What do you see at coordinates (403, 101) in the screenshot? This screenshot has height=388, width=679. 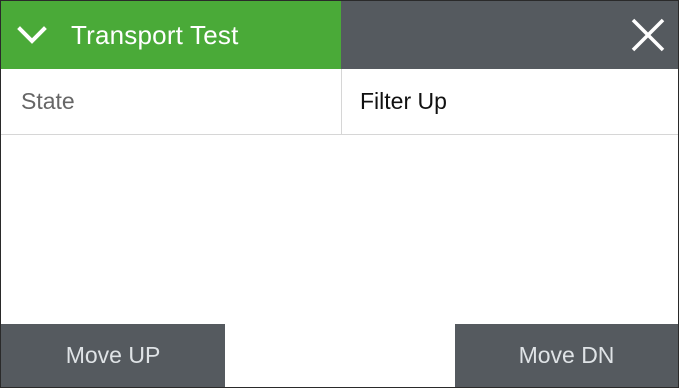 I see `state-value: Filter Up` at bounding box center [403, 101].